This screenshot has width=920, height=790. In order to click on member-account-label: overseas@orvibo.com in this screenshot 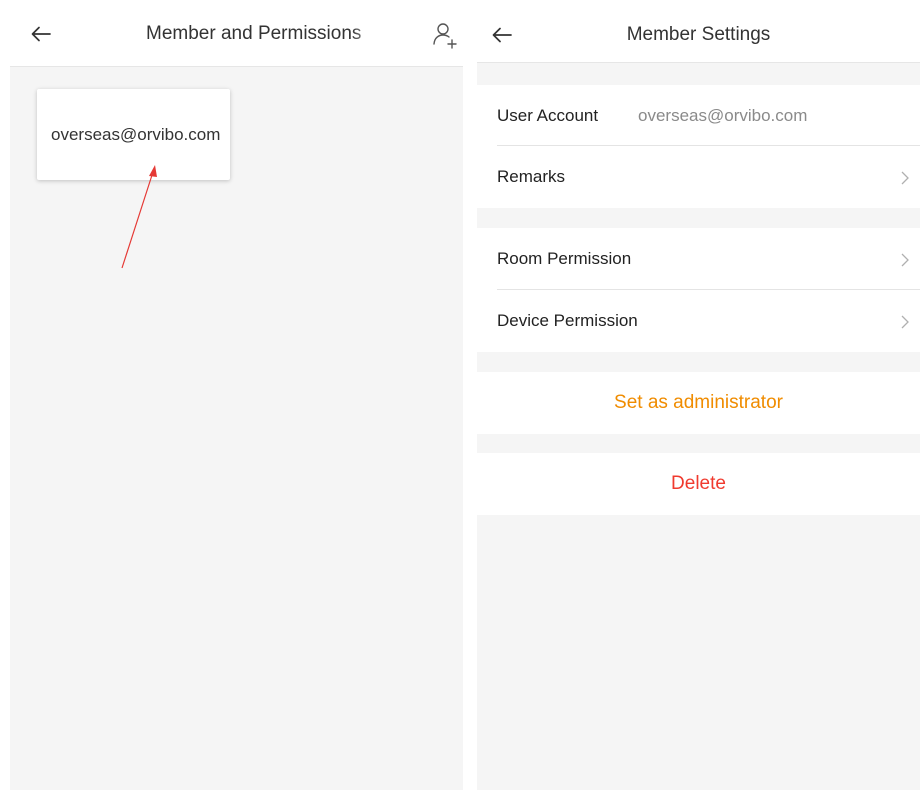, I will do `click(136, 134)`.